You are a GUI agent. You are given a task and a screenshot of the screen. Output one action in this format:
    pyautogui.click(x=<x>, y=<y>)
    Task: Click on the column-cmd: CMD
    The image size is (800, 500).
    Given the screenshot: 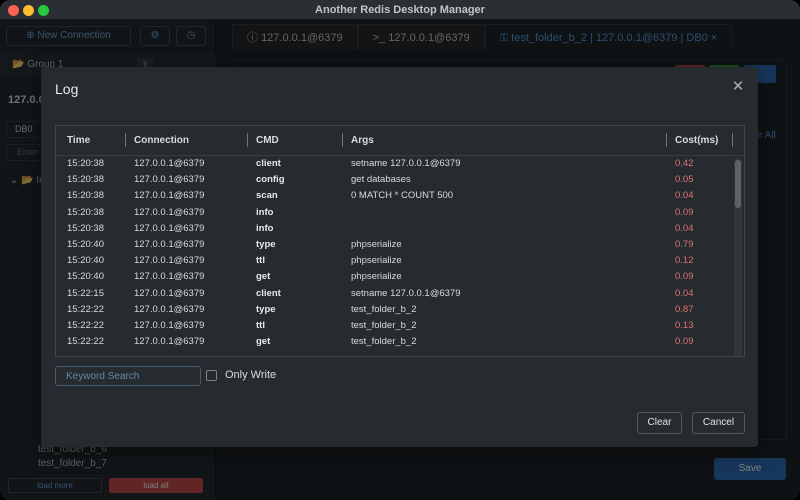 What is the action you would take?
    pyautogui.click(x=267, y=140)
    